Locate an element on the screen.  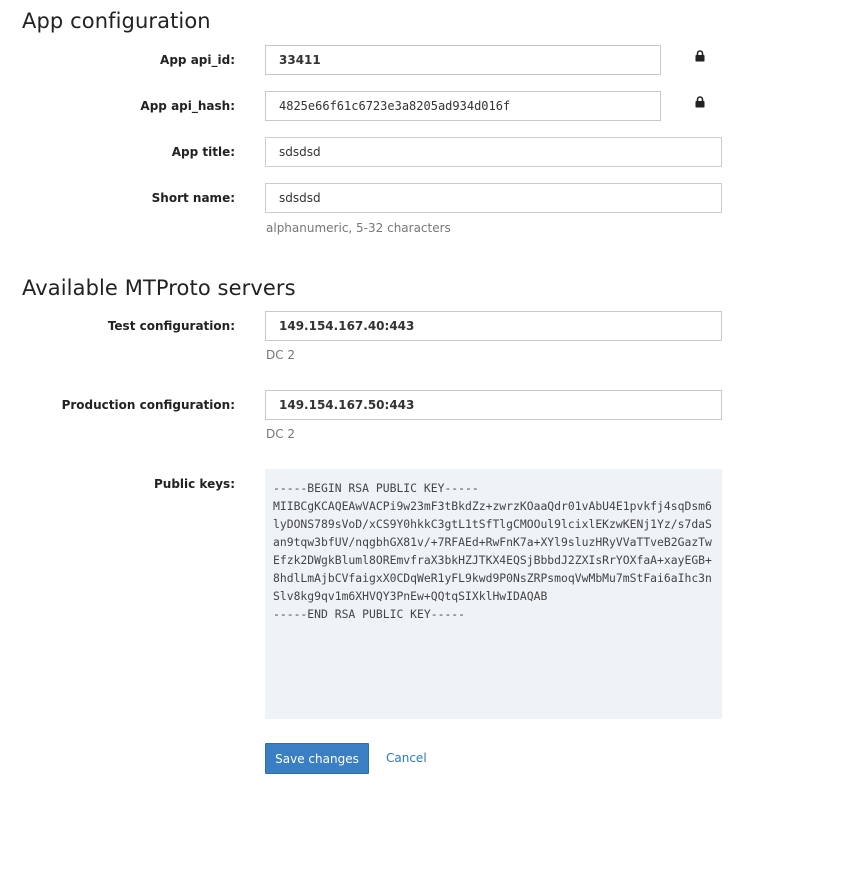
app-title-input is located at coordinates (493, 152).